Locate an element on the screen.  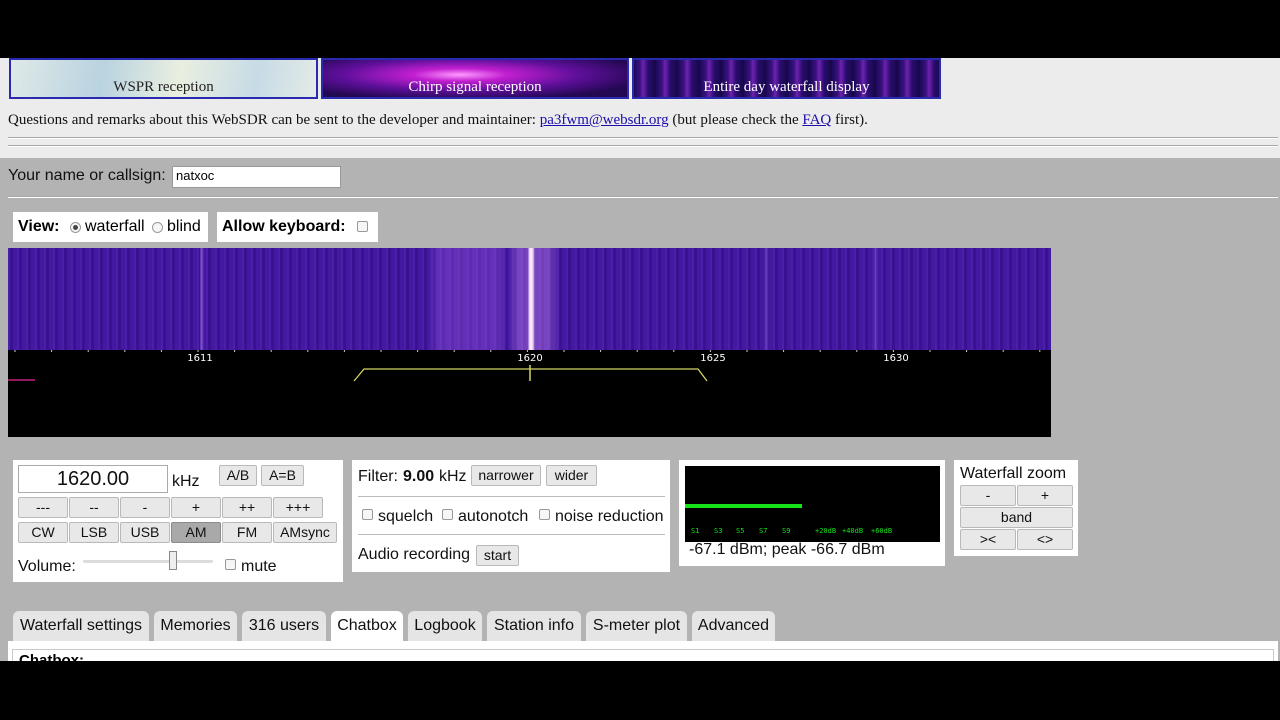
allow-keyboard-label: Allow keyboard: is located at coordinates (284, 226).